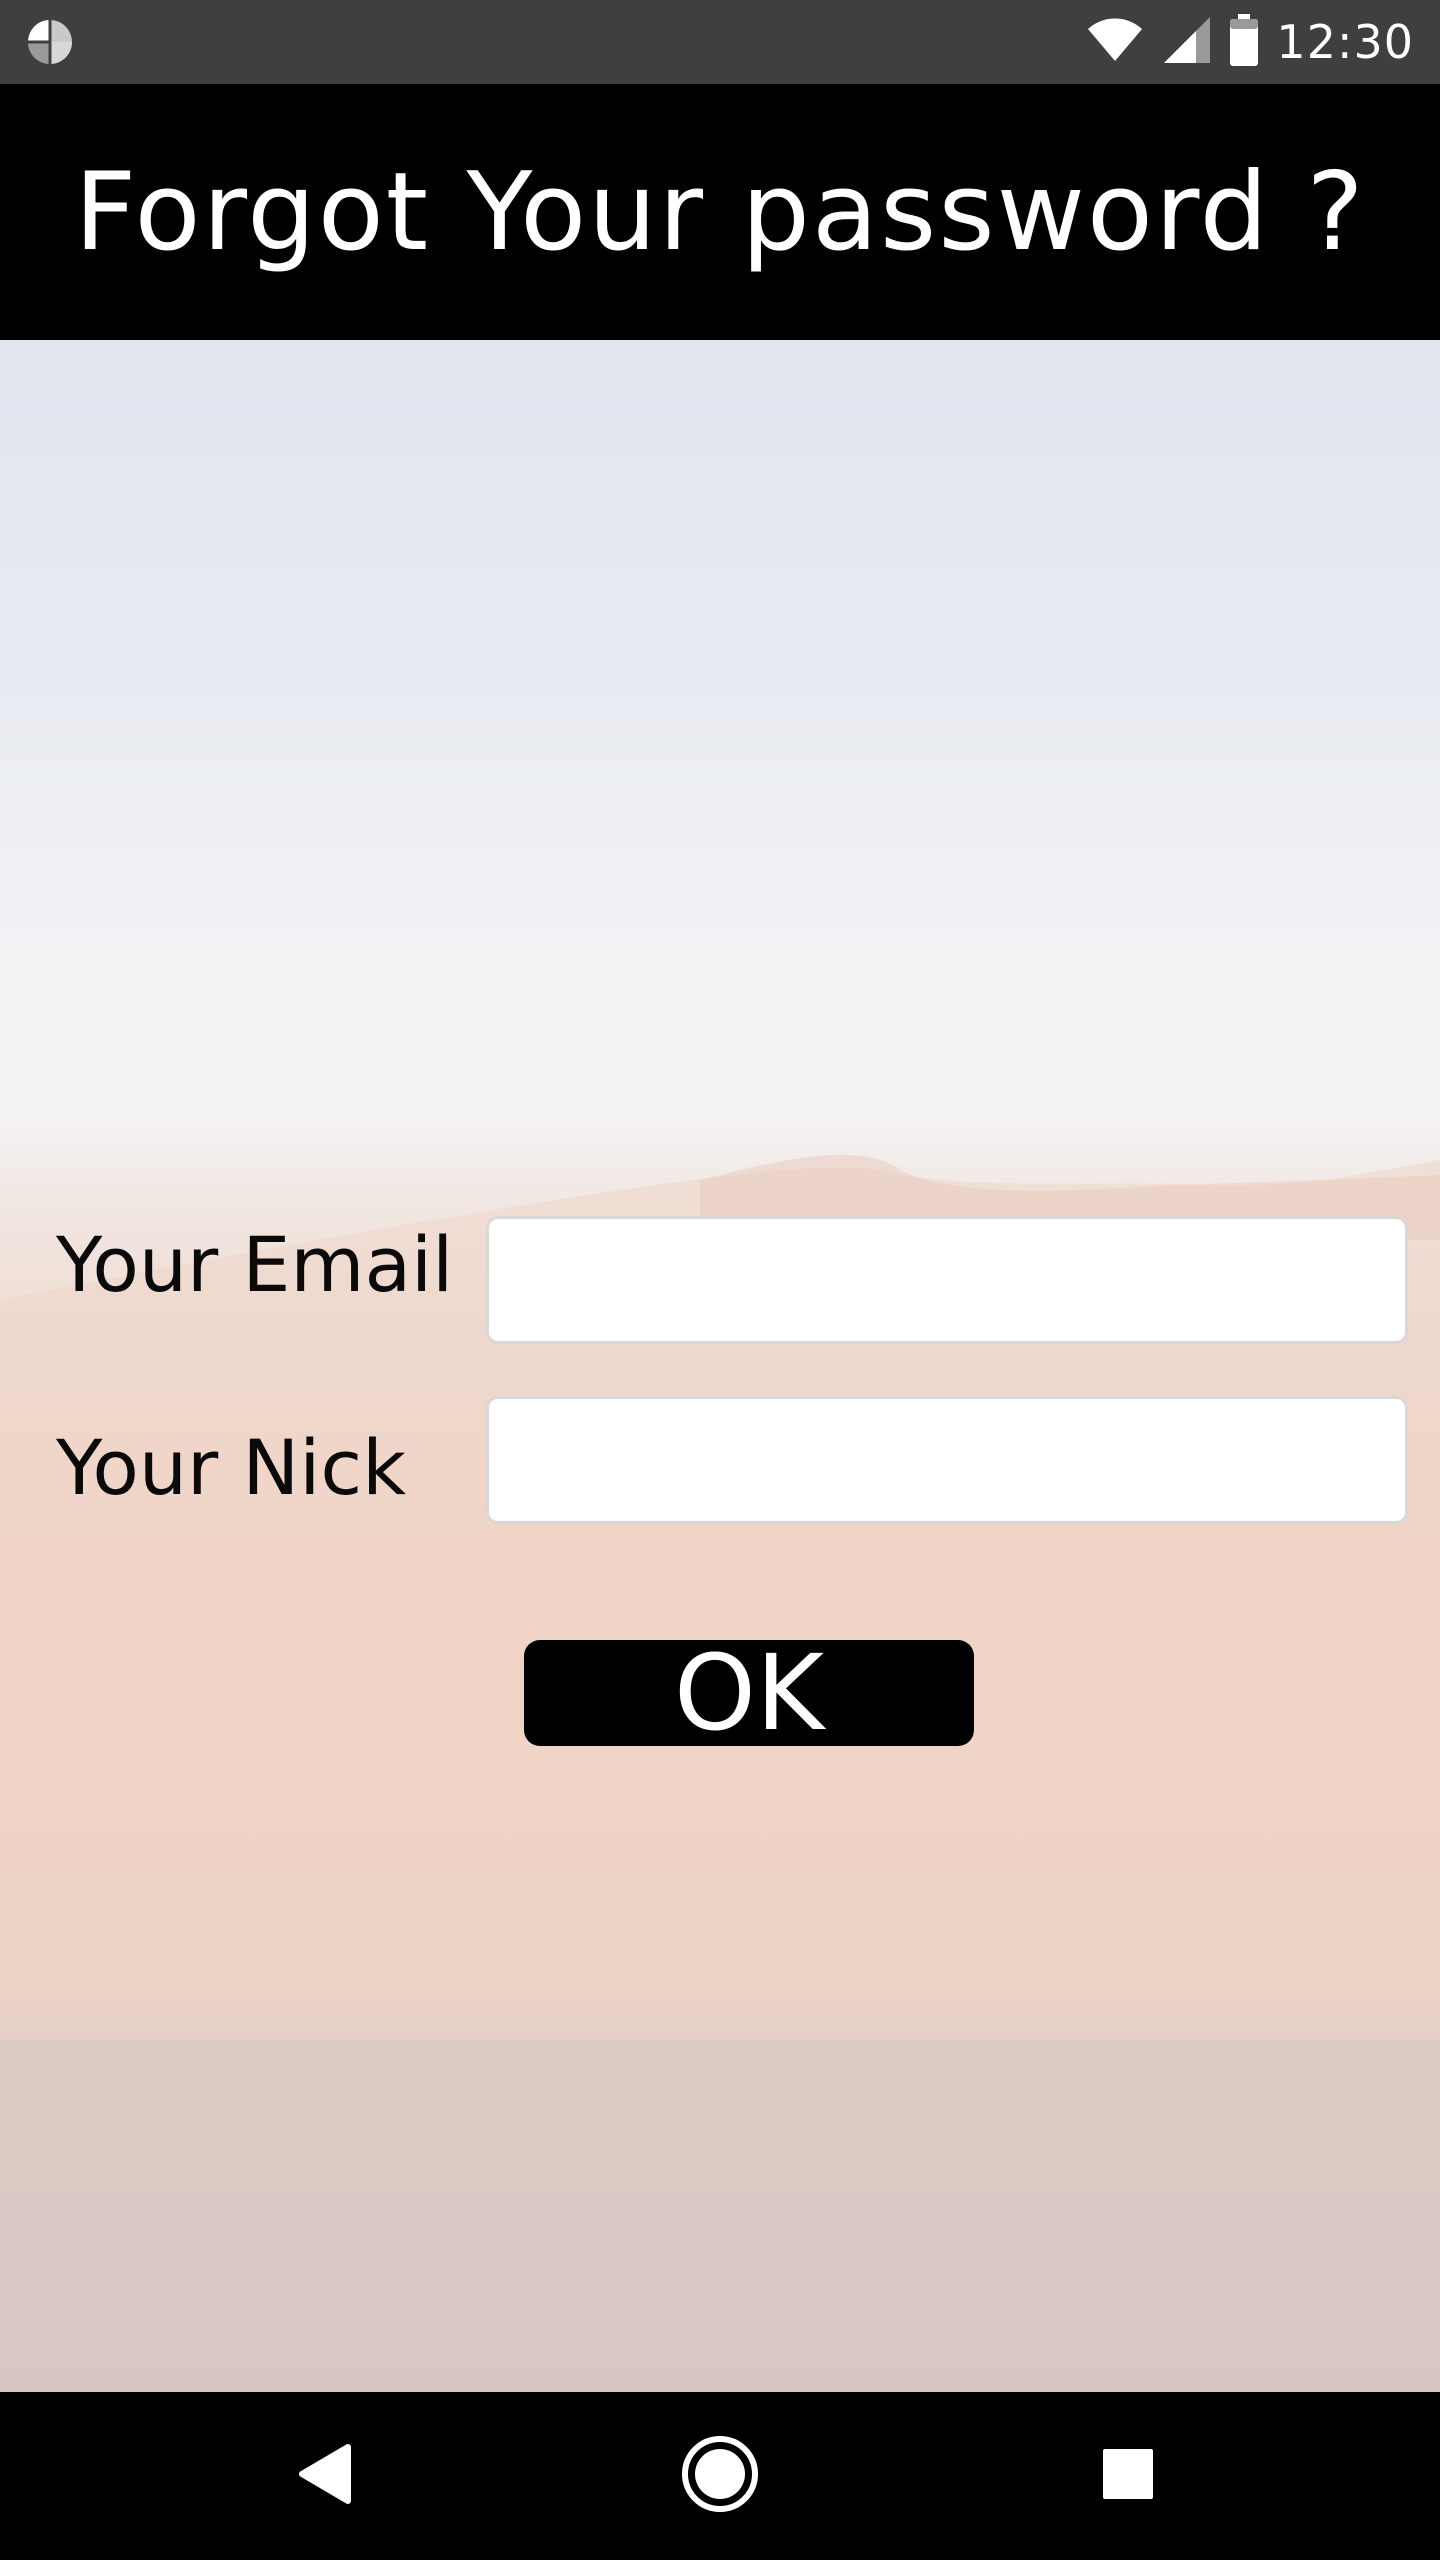 The height and width of the screenshot is (2560, 1440). Describe the element at coordinates (1345, 42) in the screenshot. I see `status-time: 12:30` at that location.